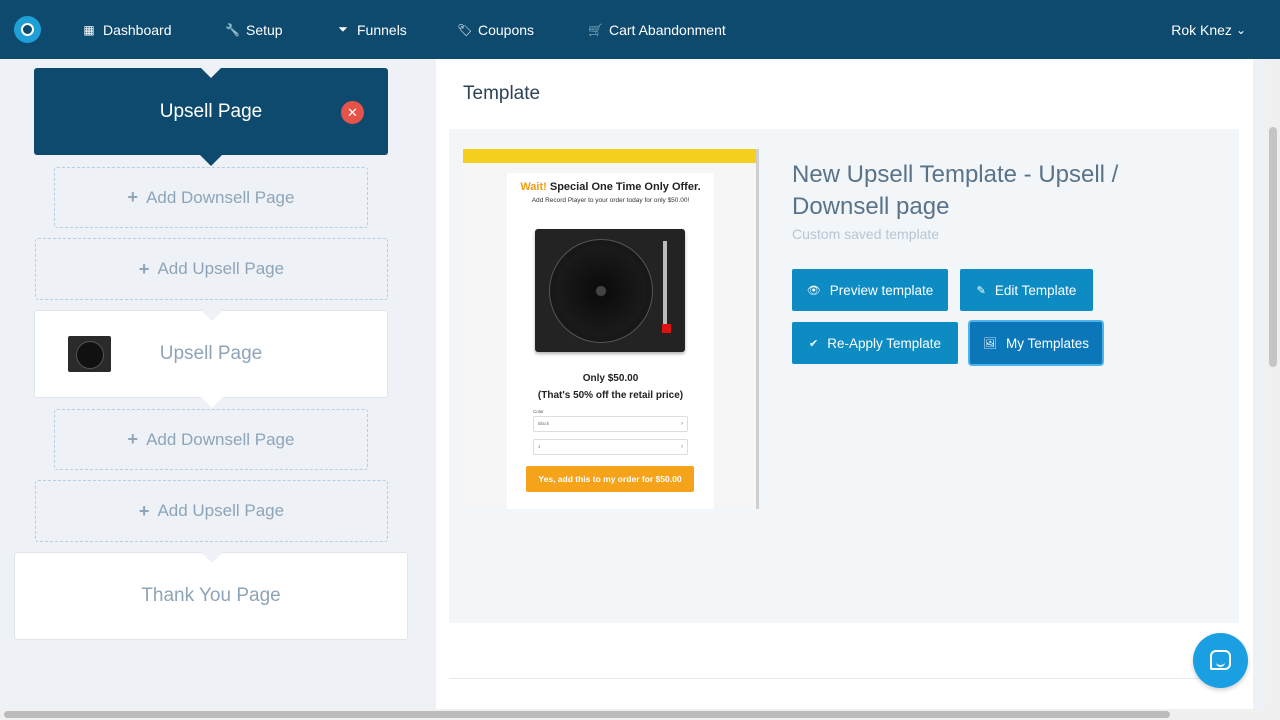 Image resolution: width=1280 pixels, height=720 pixels. What do you see at coordinates (27, 29) in the screenshot?
I see `app-logo` at bounding box center [27, 29].